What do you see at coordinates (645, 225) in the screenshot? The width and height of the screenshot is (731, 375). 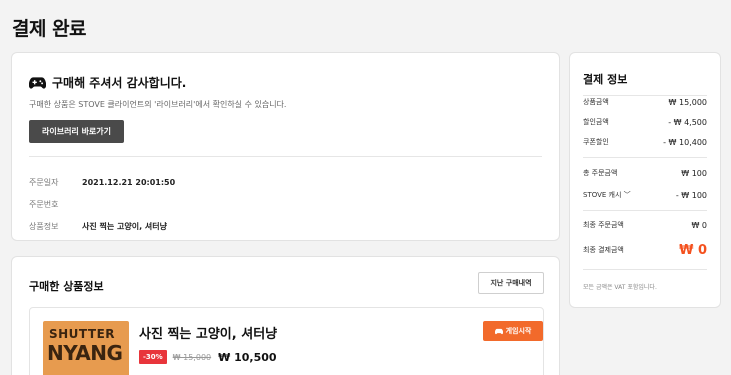 I see `final-order-row: 최종 주문금액 ₩ 0` at bounding box center [645, 225].